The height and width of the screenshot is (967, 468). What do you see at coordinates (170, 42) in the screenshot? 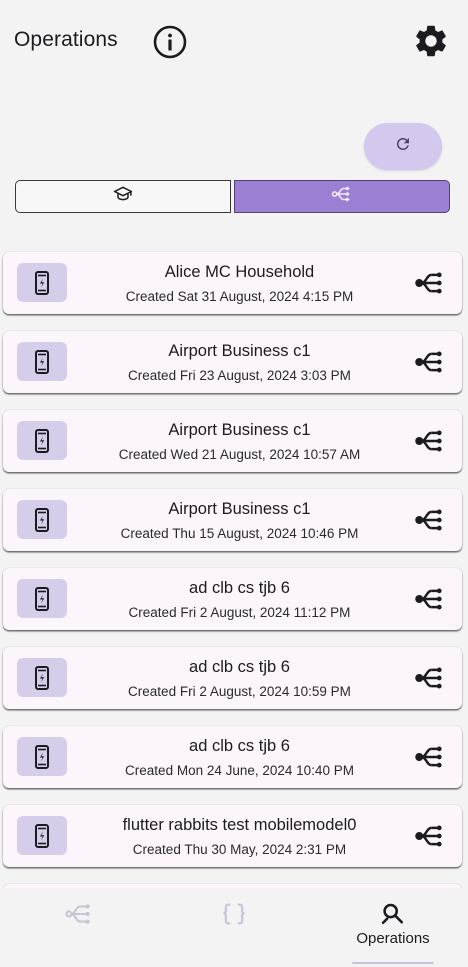
I see `info-icon` at bounding box center [170, 42].